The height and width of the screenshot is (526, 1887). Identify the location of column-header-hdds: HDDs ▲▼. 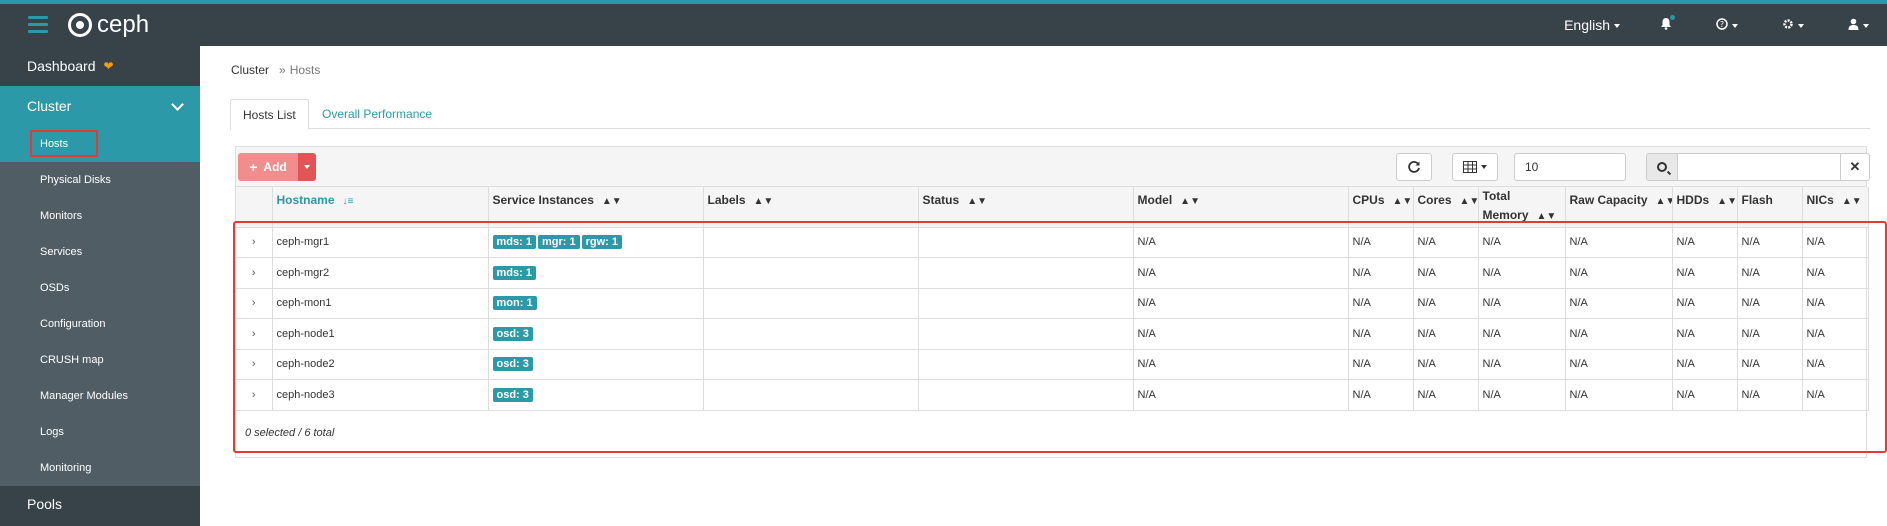
(1705, 207).